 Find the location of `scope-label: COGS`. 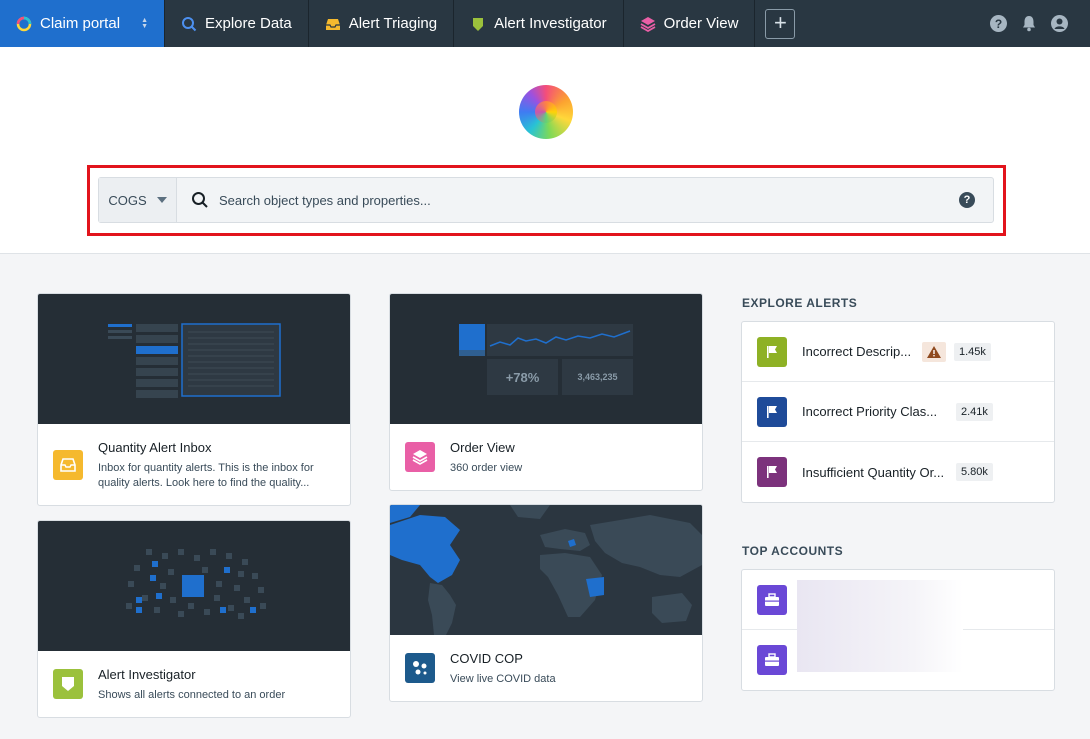

scope-label: COGS is located at coordinates (127, 200).